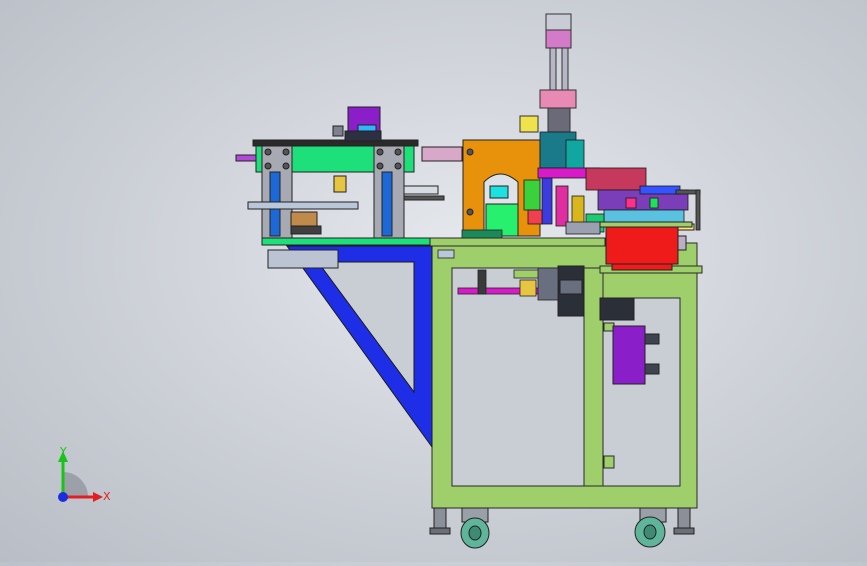 The image size is (867, 566). I want to click on triad-arc, so click(75, 484).